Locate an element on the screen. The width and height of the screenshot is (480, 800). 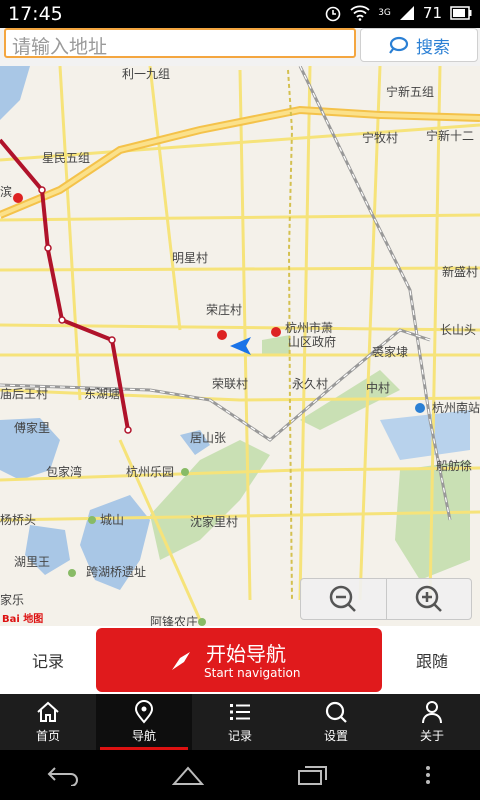
map-label: 明星村 is located at coordinates (190, 258).